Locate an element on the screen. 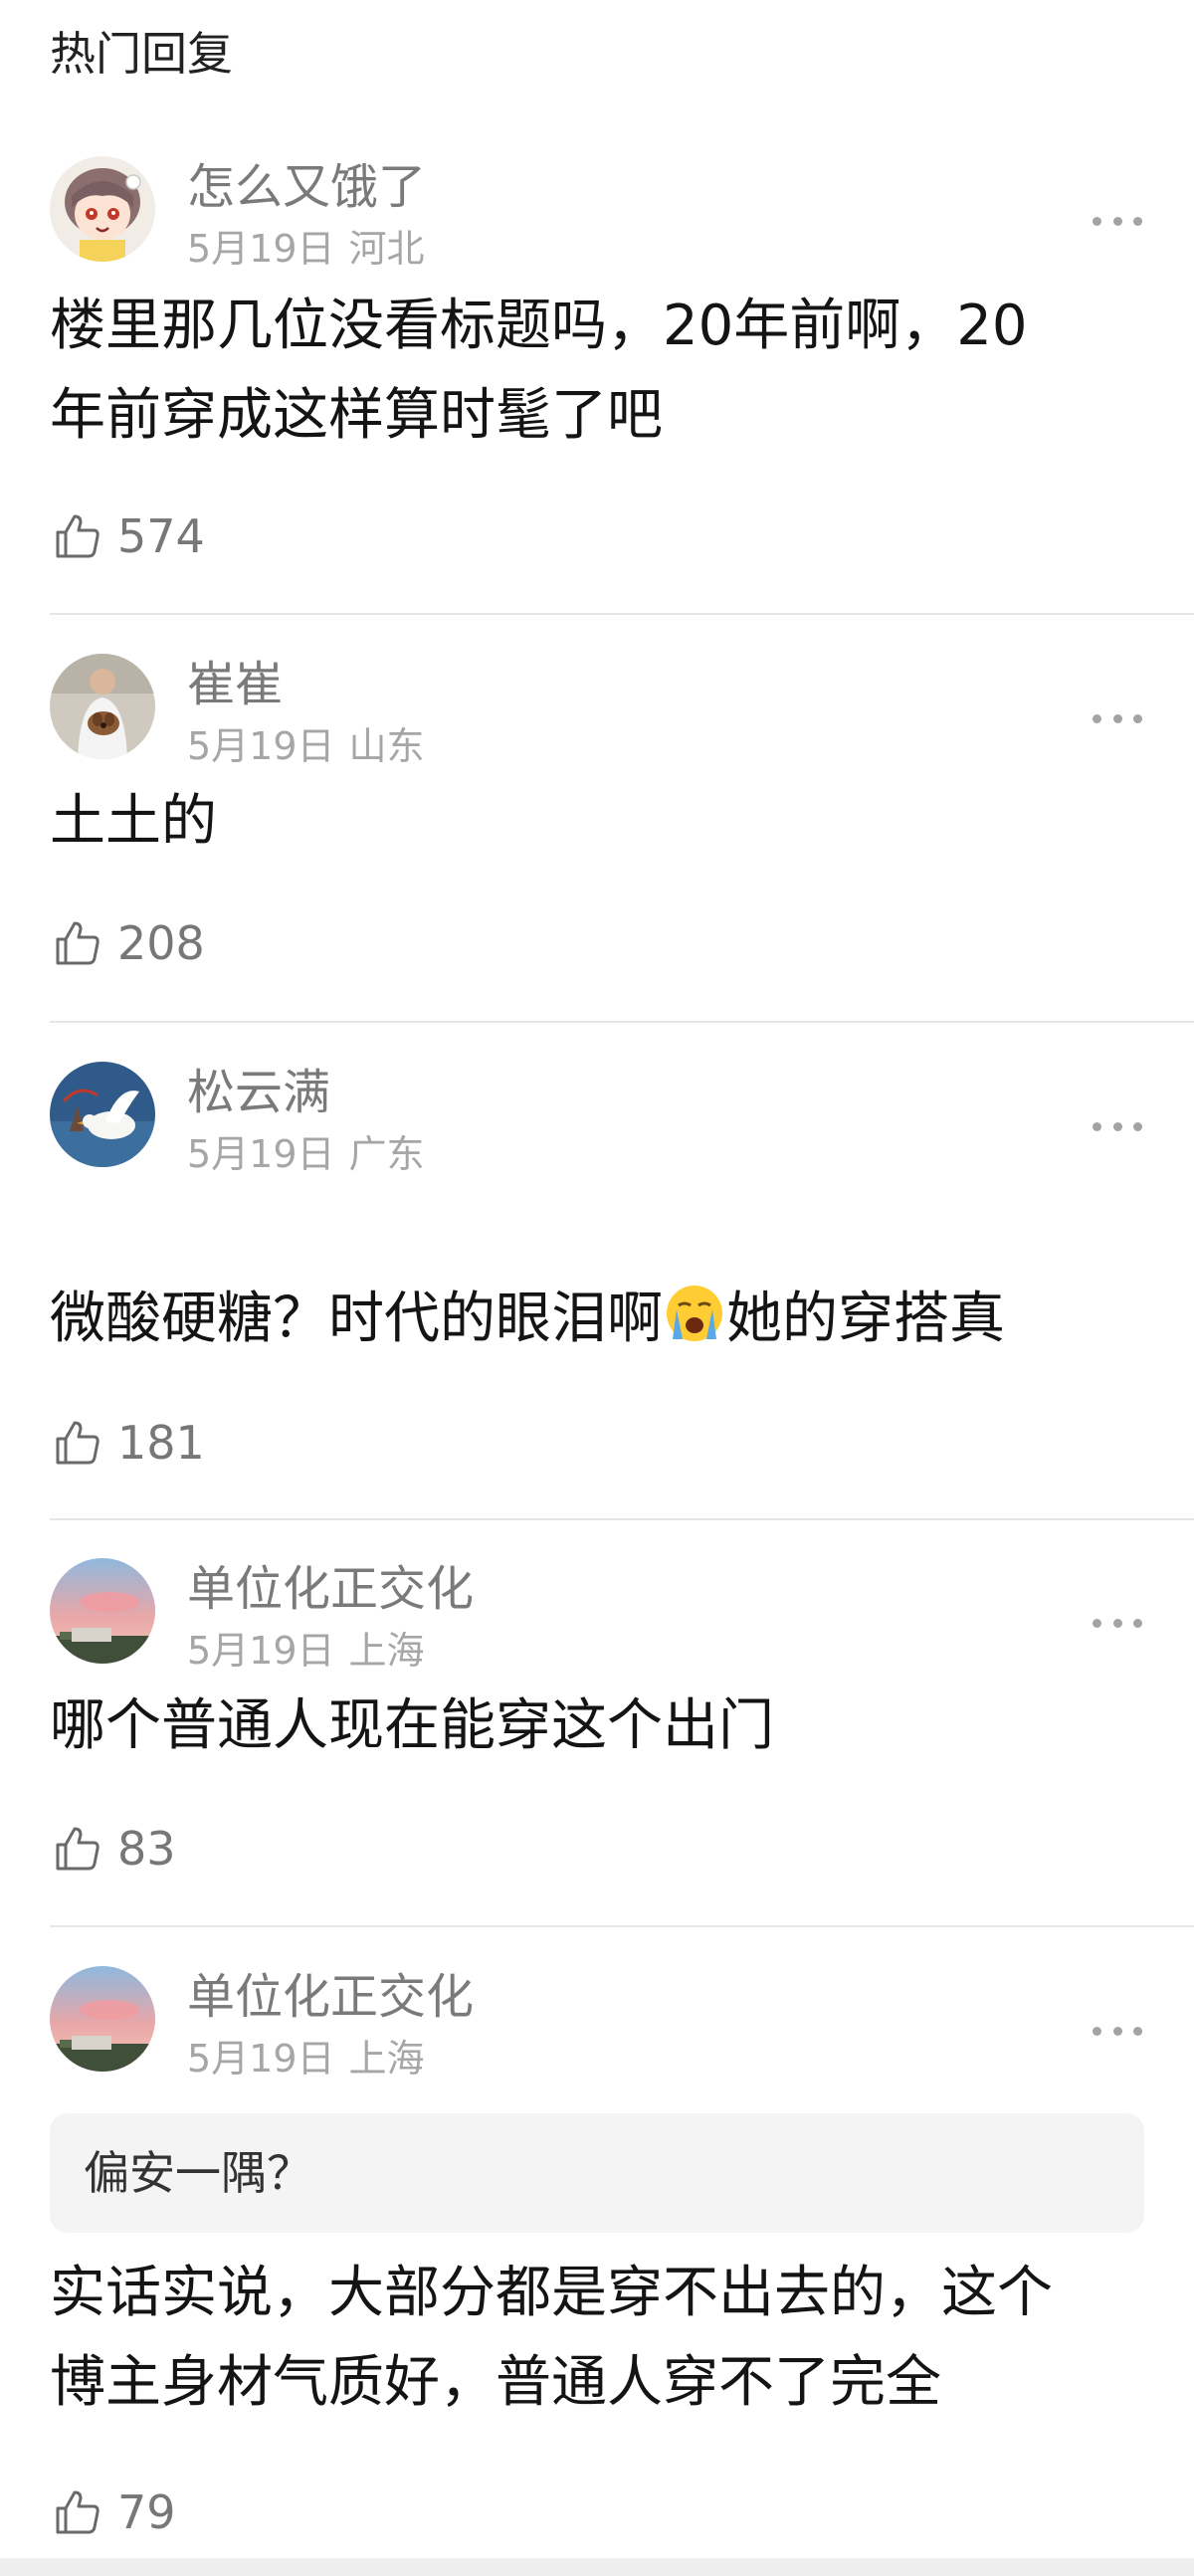  comment-location: 河北 is located at coordinates (386, 249).